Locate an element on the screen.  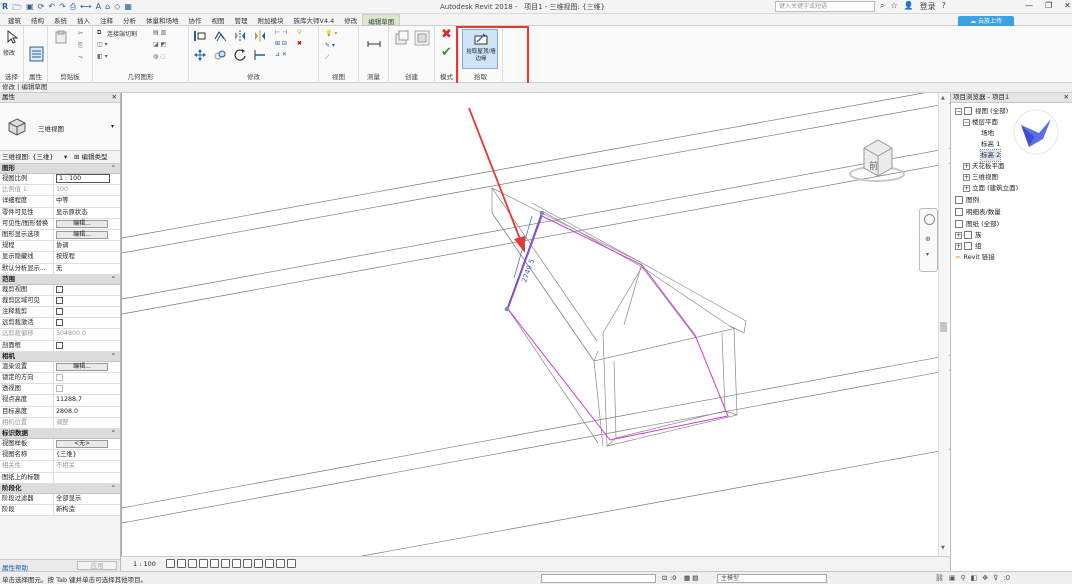
detail-level-icon is located at coordinates (170, 563).